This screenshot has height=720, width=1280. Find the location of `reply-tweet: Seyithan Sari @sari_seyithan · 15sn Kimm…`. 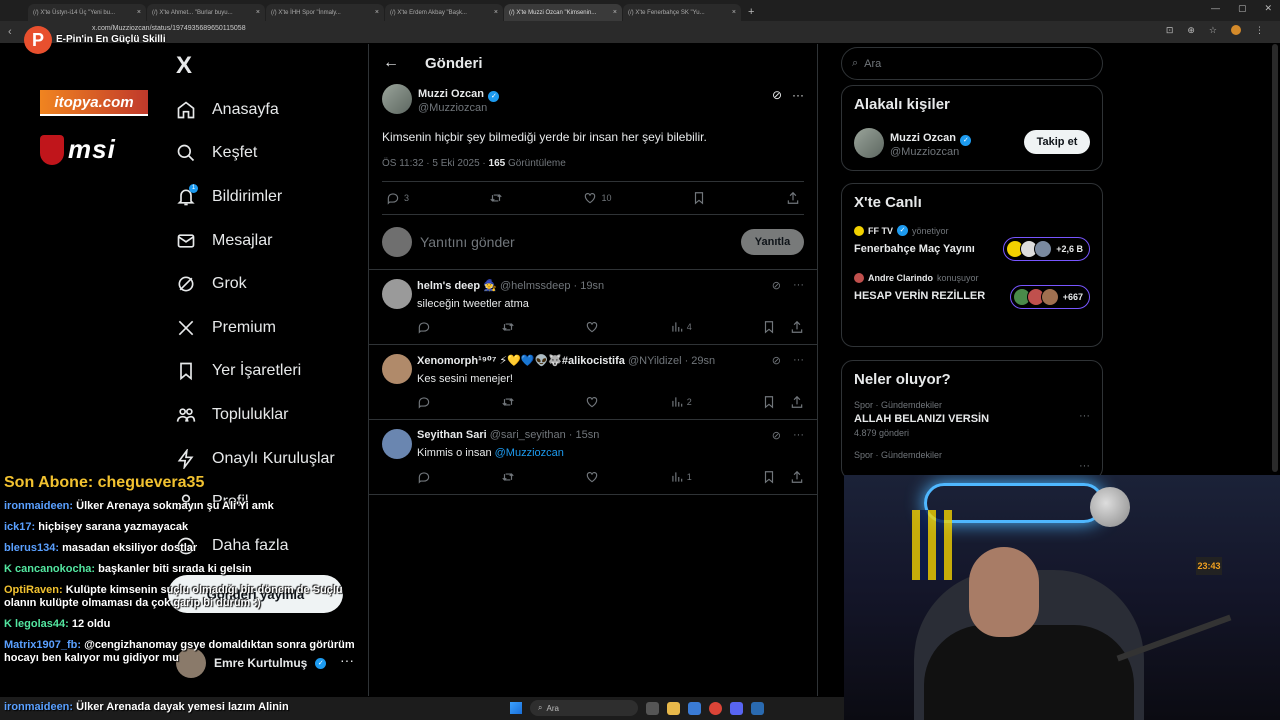

reply-tweet: Seyithan Sari @sari_seyithan · 15sn Kimm… is located at coordinates (593, 457).